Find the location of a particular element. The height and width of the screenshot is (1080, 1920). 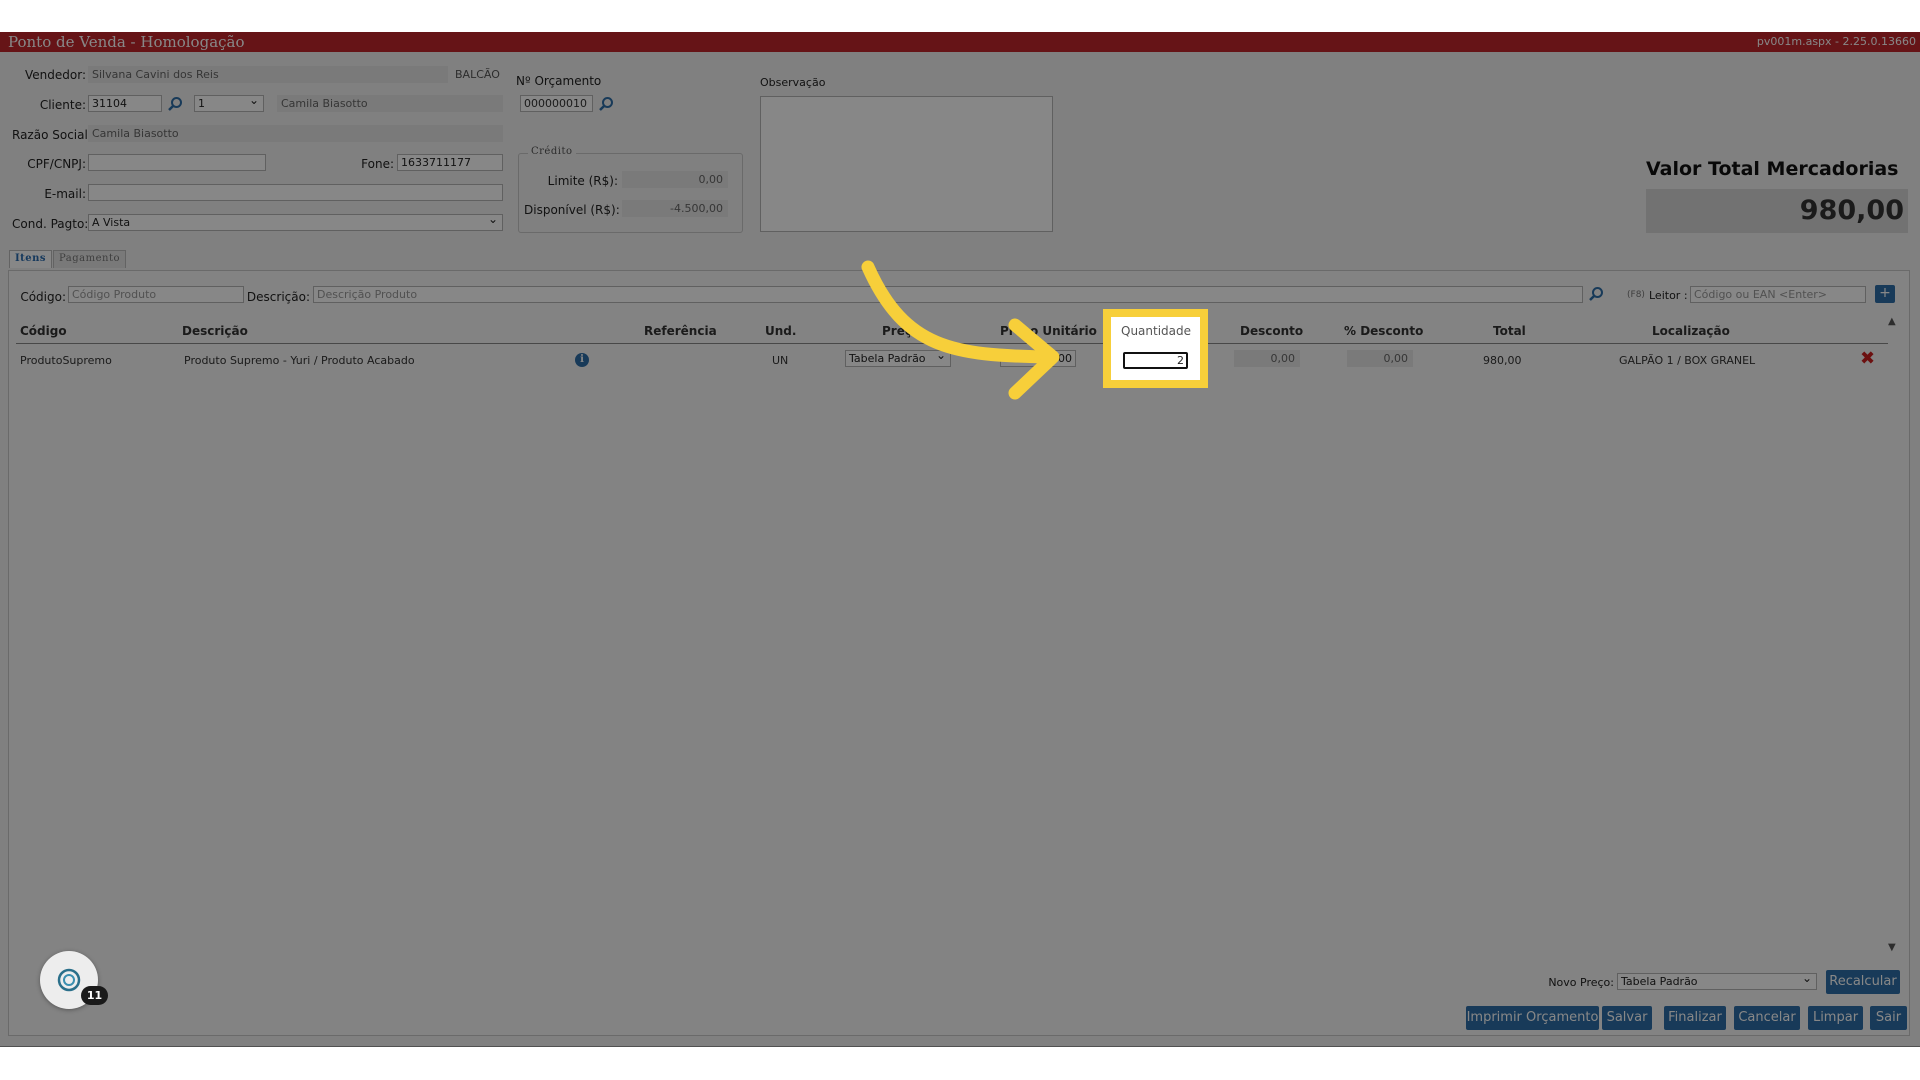

cliente-code-input: 31104 is located at coordinates (125, 103).